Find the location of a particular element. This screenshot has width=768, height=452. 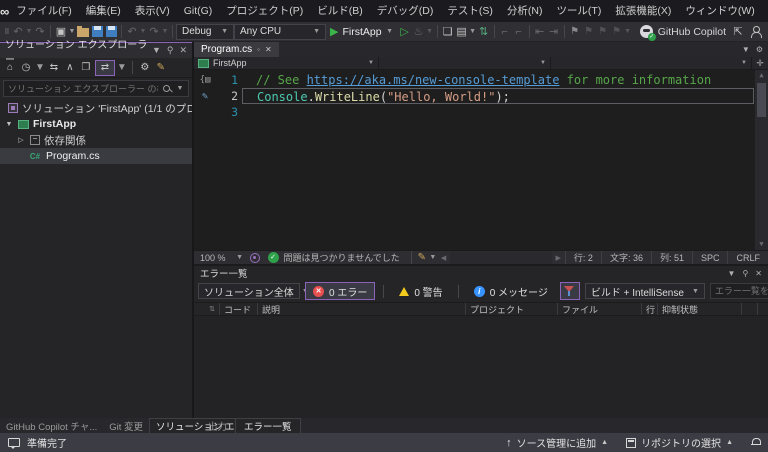

menu-test: テスト(S) is located at coordinates (470, 11).